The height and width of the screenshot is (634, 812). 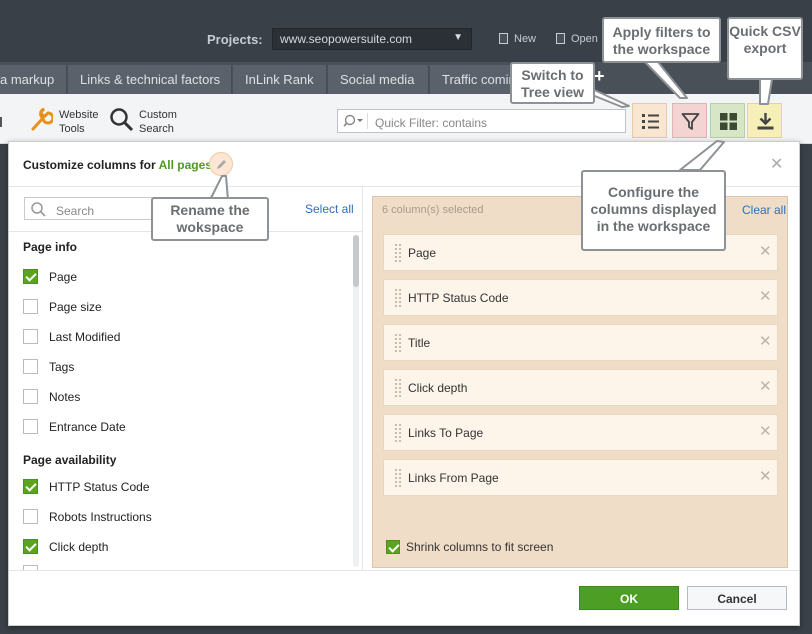 What do you see at coordinates (552, 83) in the screenshot?
I see `callout-switch-tree: Switch to Tree view` at bounding box center [552, 83].